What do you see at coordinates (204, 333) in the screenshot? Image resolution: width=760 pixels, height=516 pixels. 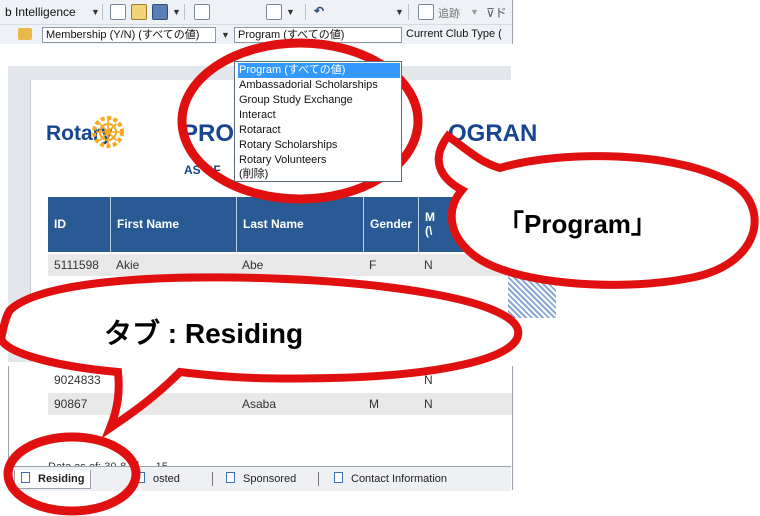 I see `residing-callout-text: タブ : Residing` at bounding box center [204, 333].